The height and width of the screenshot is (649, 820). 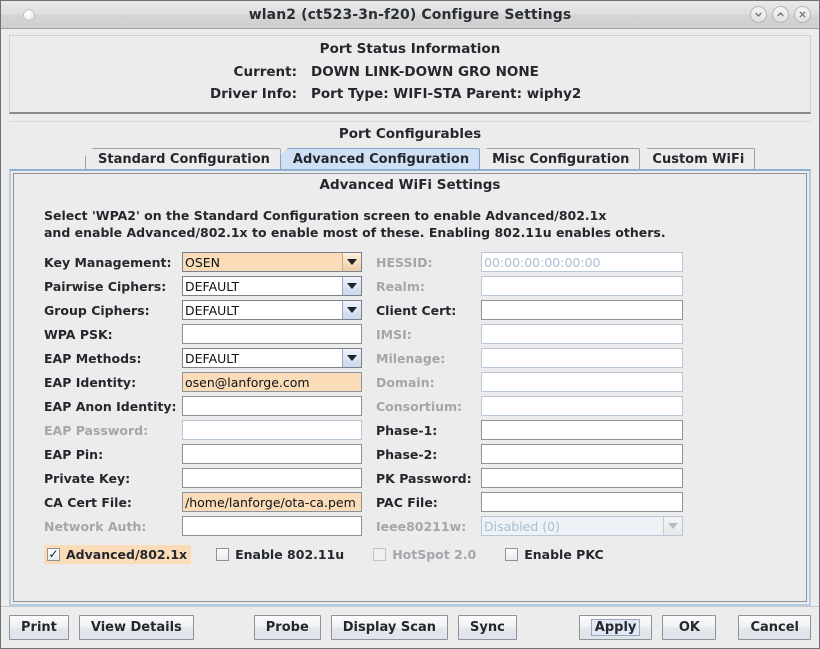 I want to click on input-pk-password, so click(x=582, y=478).